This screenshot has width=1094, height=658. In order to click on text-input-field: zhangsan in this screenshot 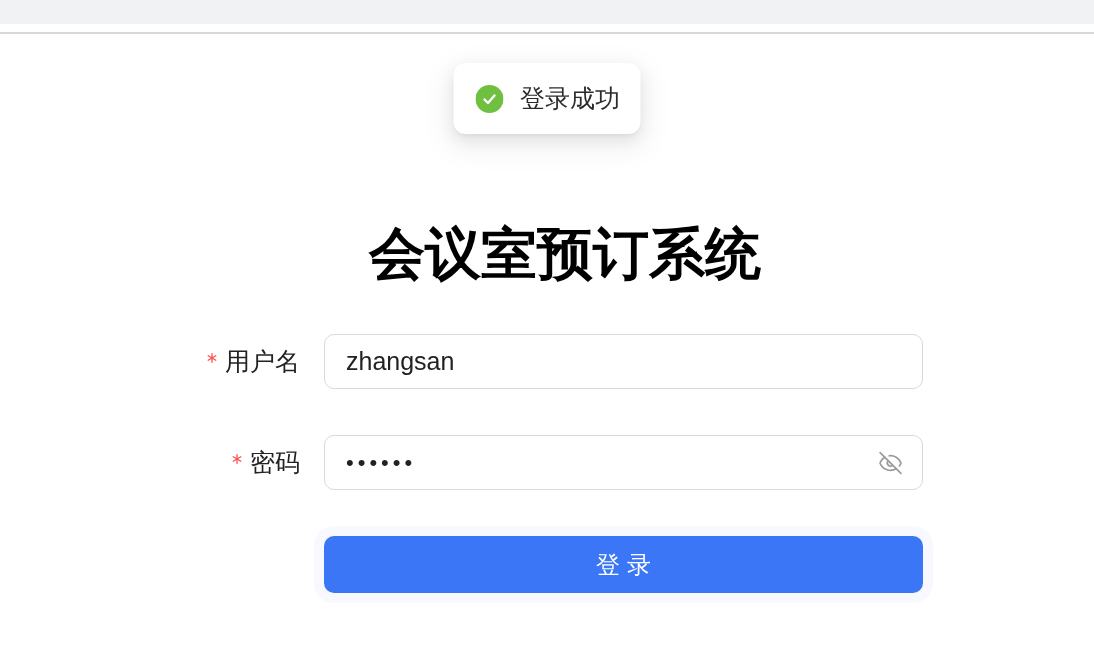, I will do `click(623, 362)`.